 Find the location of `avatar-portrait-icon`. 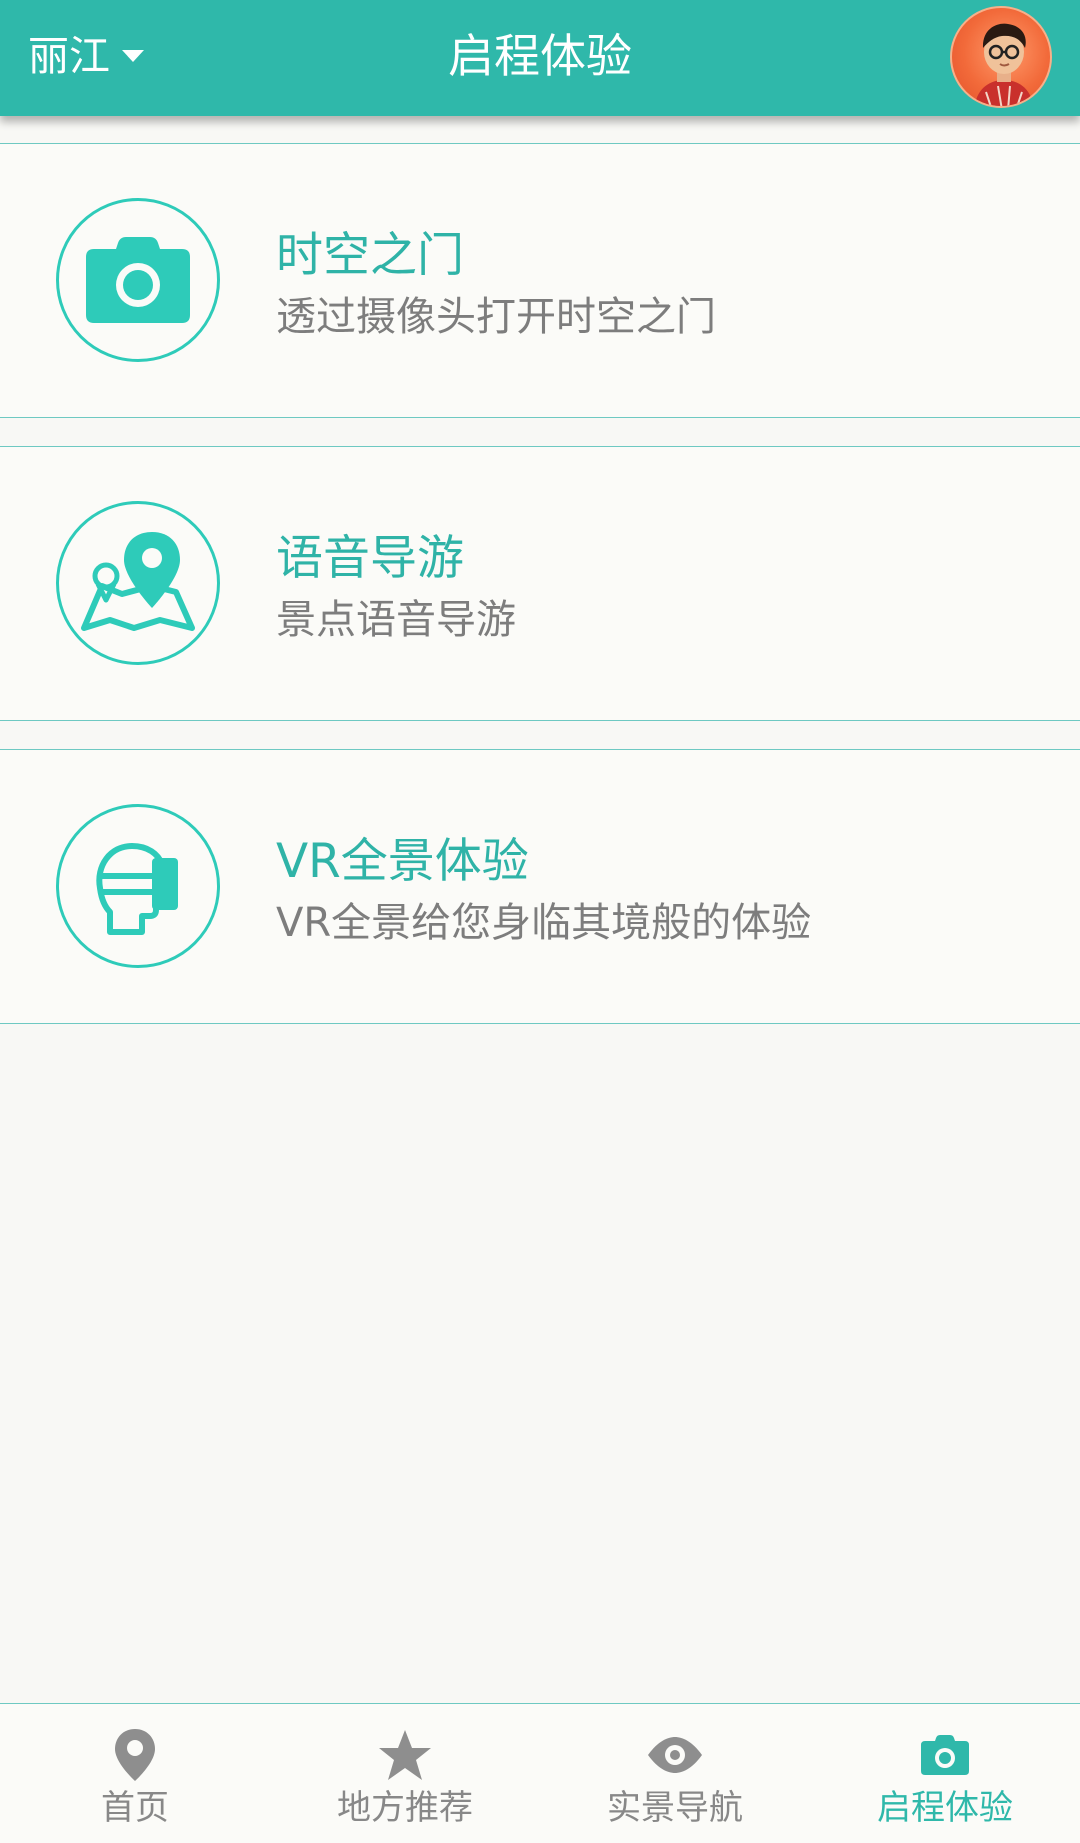

avatar-portrait-icon is located at coordinates (1004, 64).